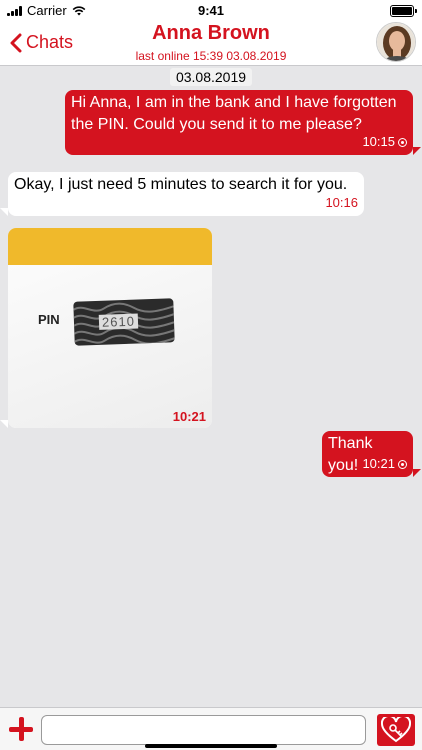 This screenshot has height=750, width=422. What do you see at coordinates (396, 42) in the screenshot?
I see `avatar` at bounding box center [396, 42].